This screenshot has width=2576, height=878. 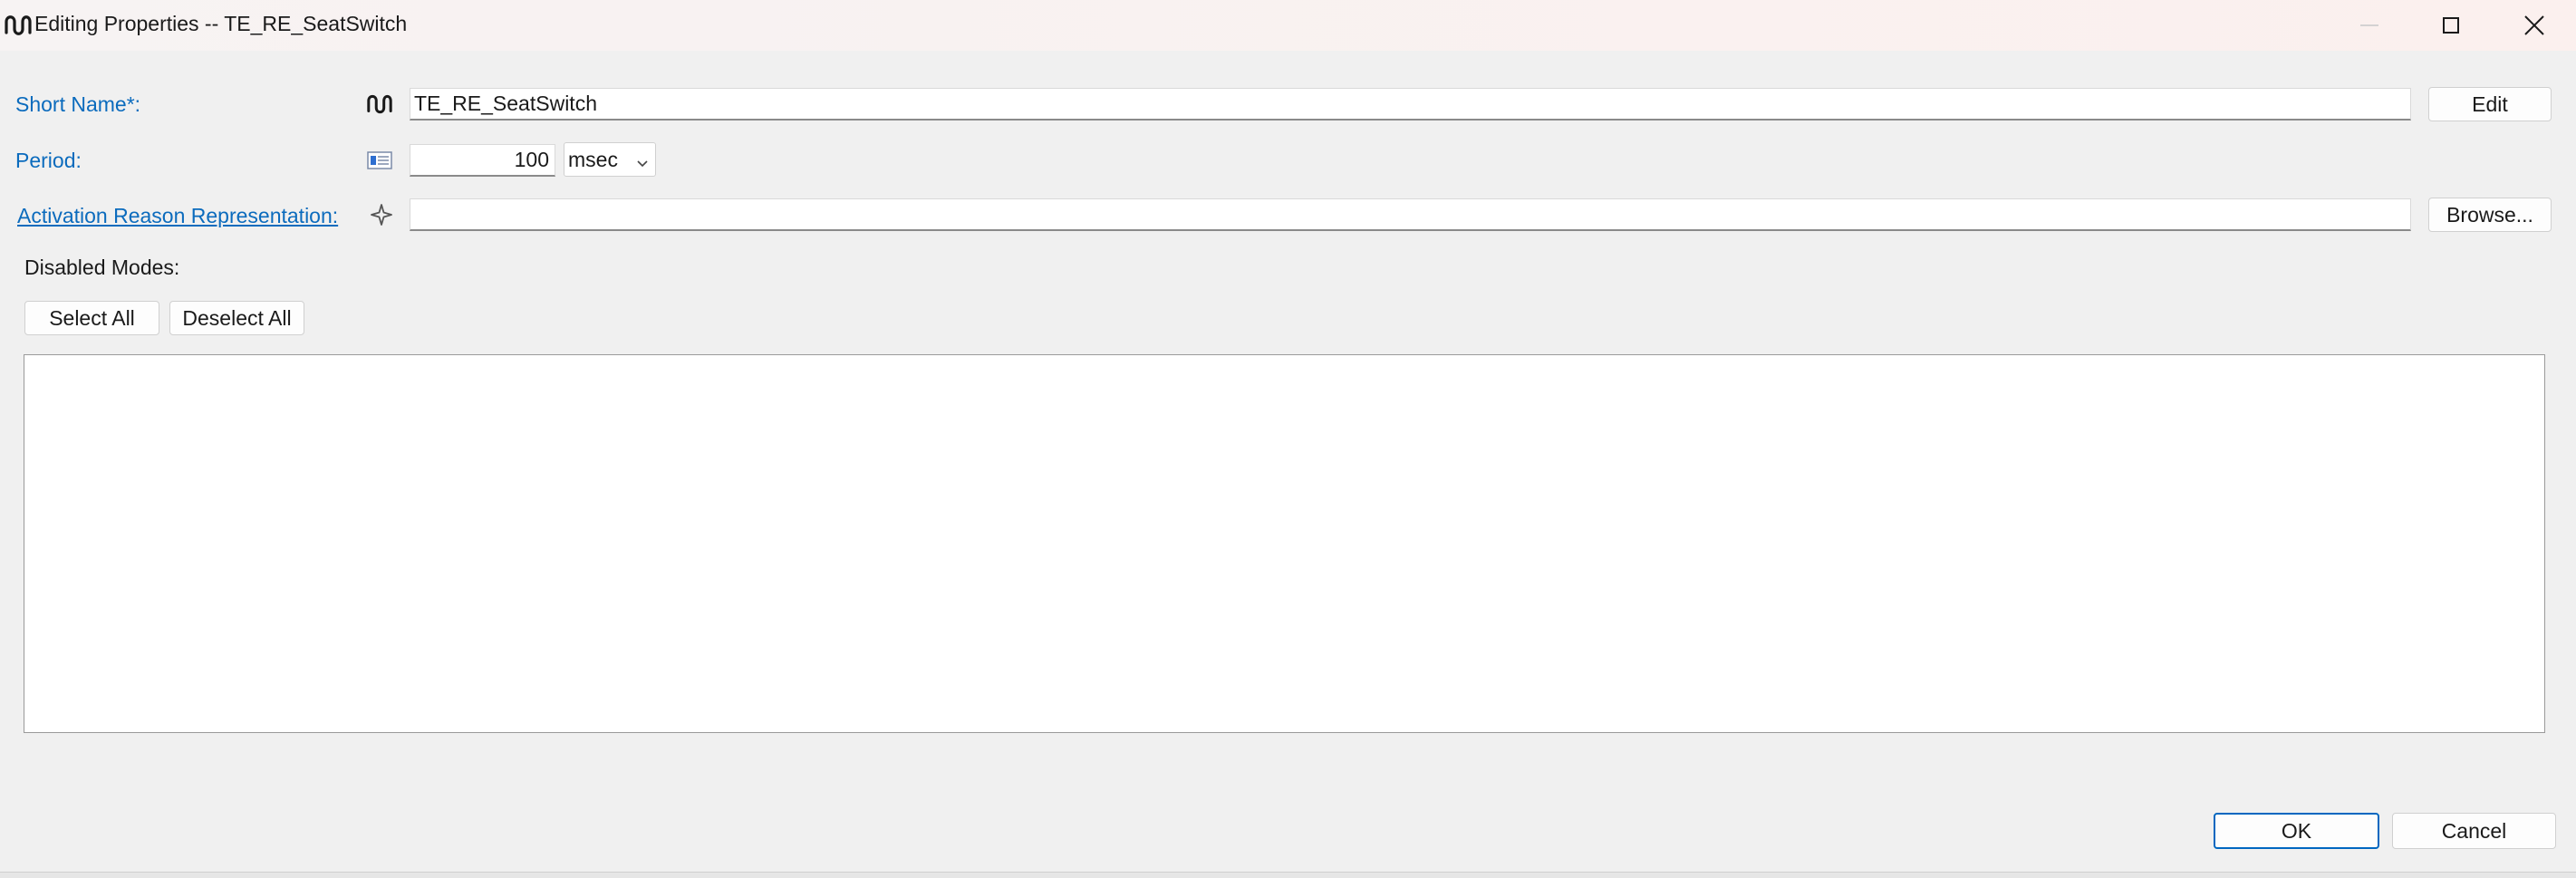 I want to click on select-all-button: Select All, so click(x=91, y=318).